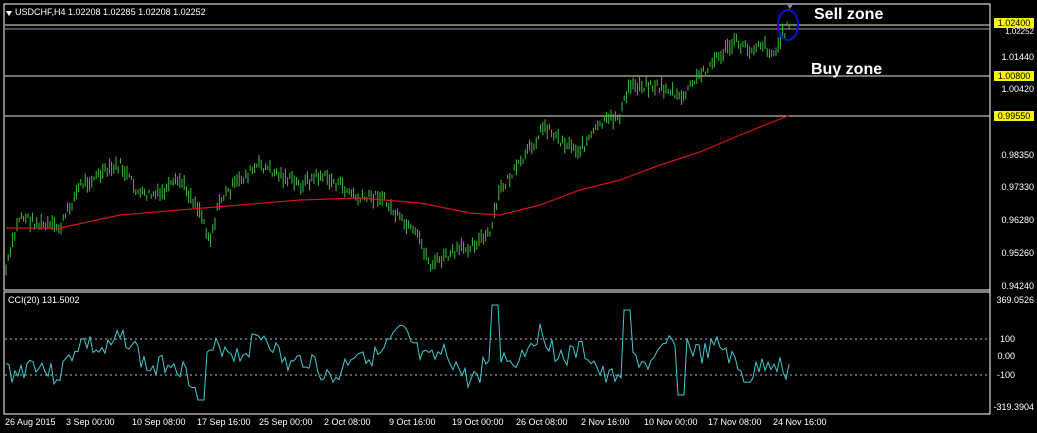 Image resolution: width=1037 pixels, height=433 pixels. Describe the element at coordinates (1014, 76) in the screenshot. I see `level-tag-2: 1.00800` at that location.